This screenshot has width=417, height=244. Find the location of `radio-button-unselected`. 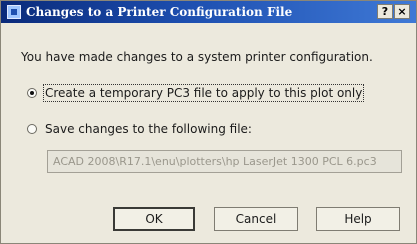

radio-button-unselected is located at coordinates (32, 129).